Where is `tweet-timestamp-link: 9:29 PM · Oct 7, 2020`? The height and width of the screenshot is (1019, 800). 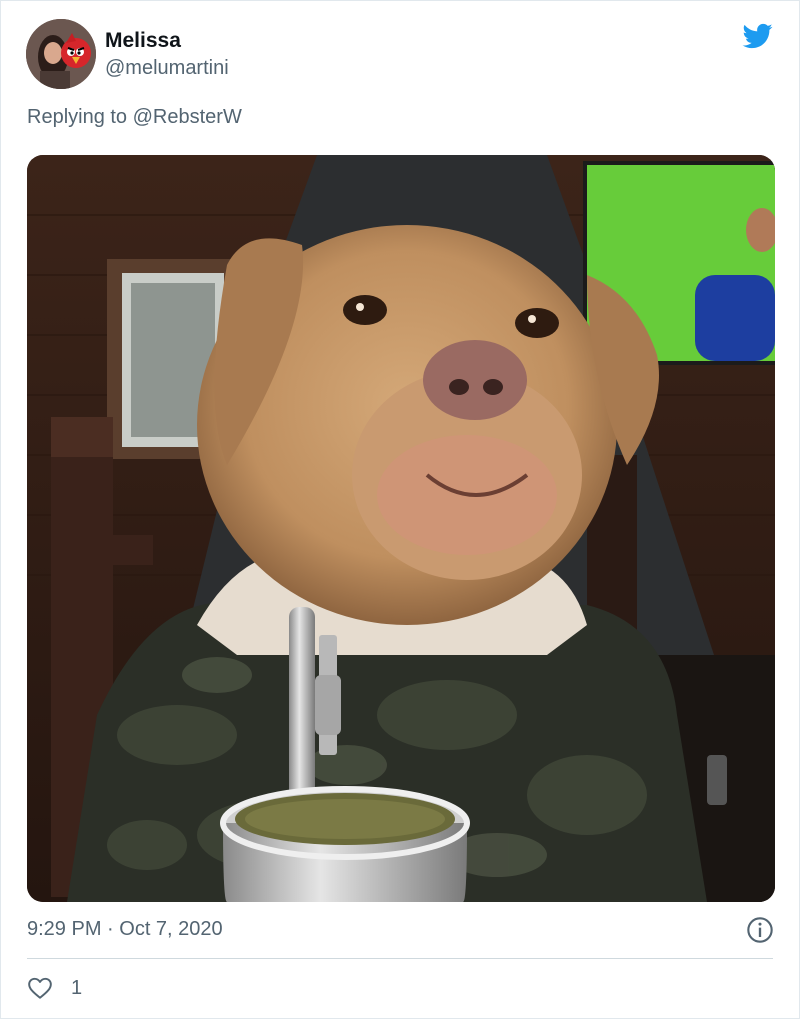 tweet-timestamp-link: 9:29 PM · Oct 7, 2020 is located at coordinates (125, 929).